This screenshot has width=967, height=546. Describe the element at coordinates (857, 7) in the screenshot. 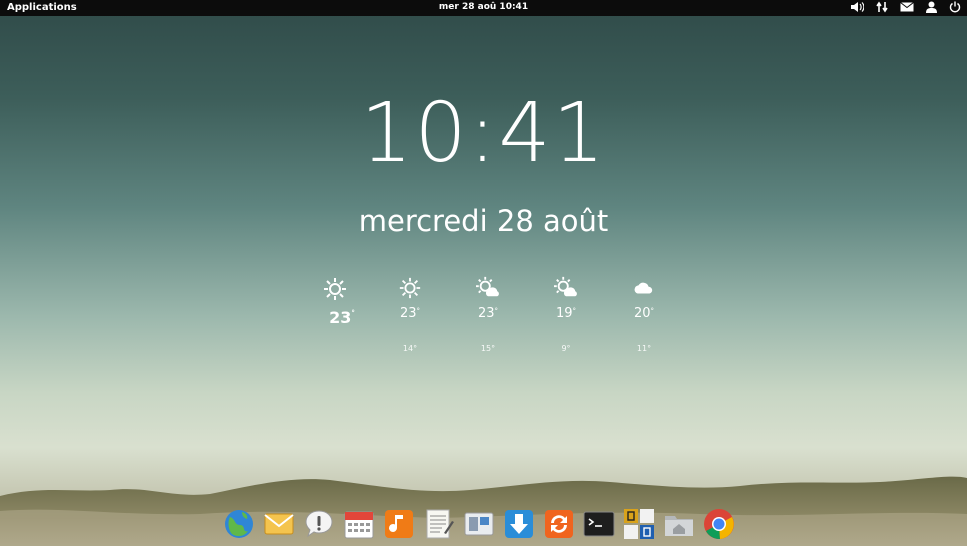

I see `volume-icon` at that location.